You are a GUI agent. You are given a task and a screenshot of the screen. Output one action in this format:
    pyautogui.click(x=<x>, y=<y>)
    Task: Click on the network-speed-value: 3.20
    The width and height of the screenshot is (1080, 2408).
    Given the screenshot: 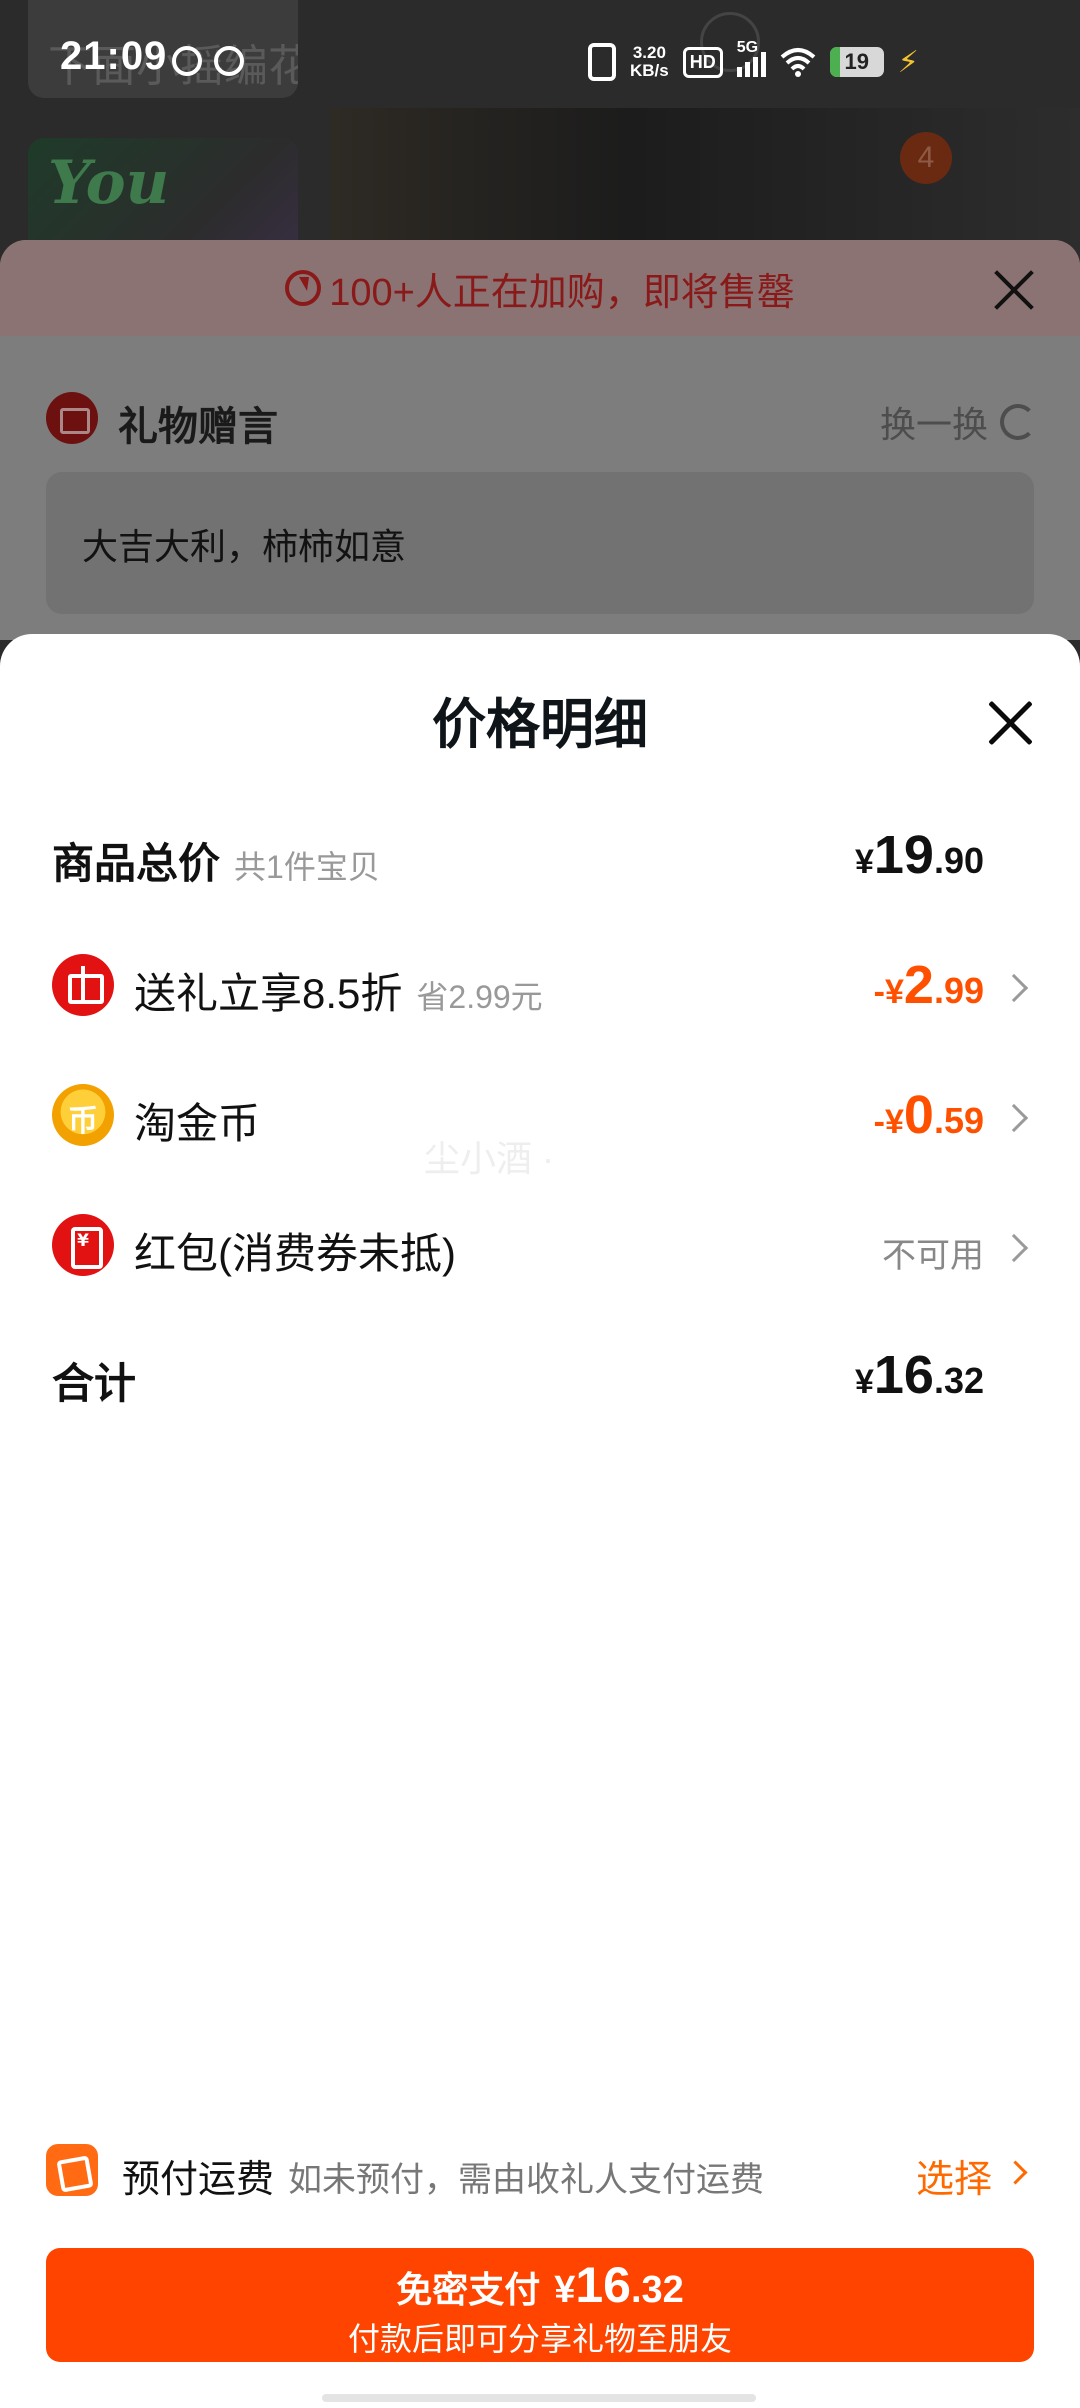 What is the action you would take?
    pyautogui.click(x=649, y=52)
    